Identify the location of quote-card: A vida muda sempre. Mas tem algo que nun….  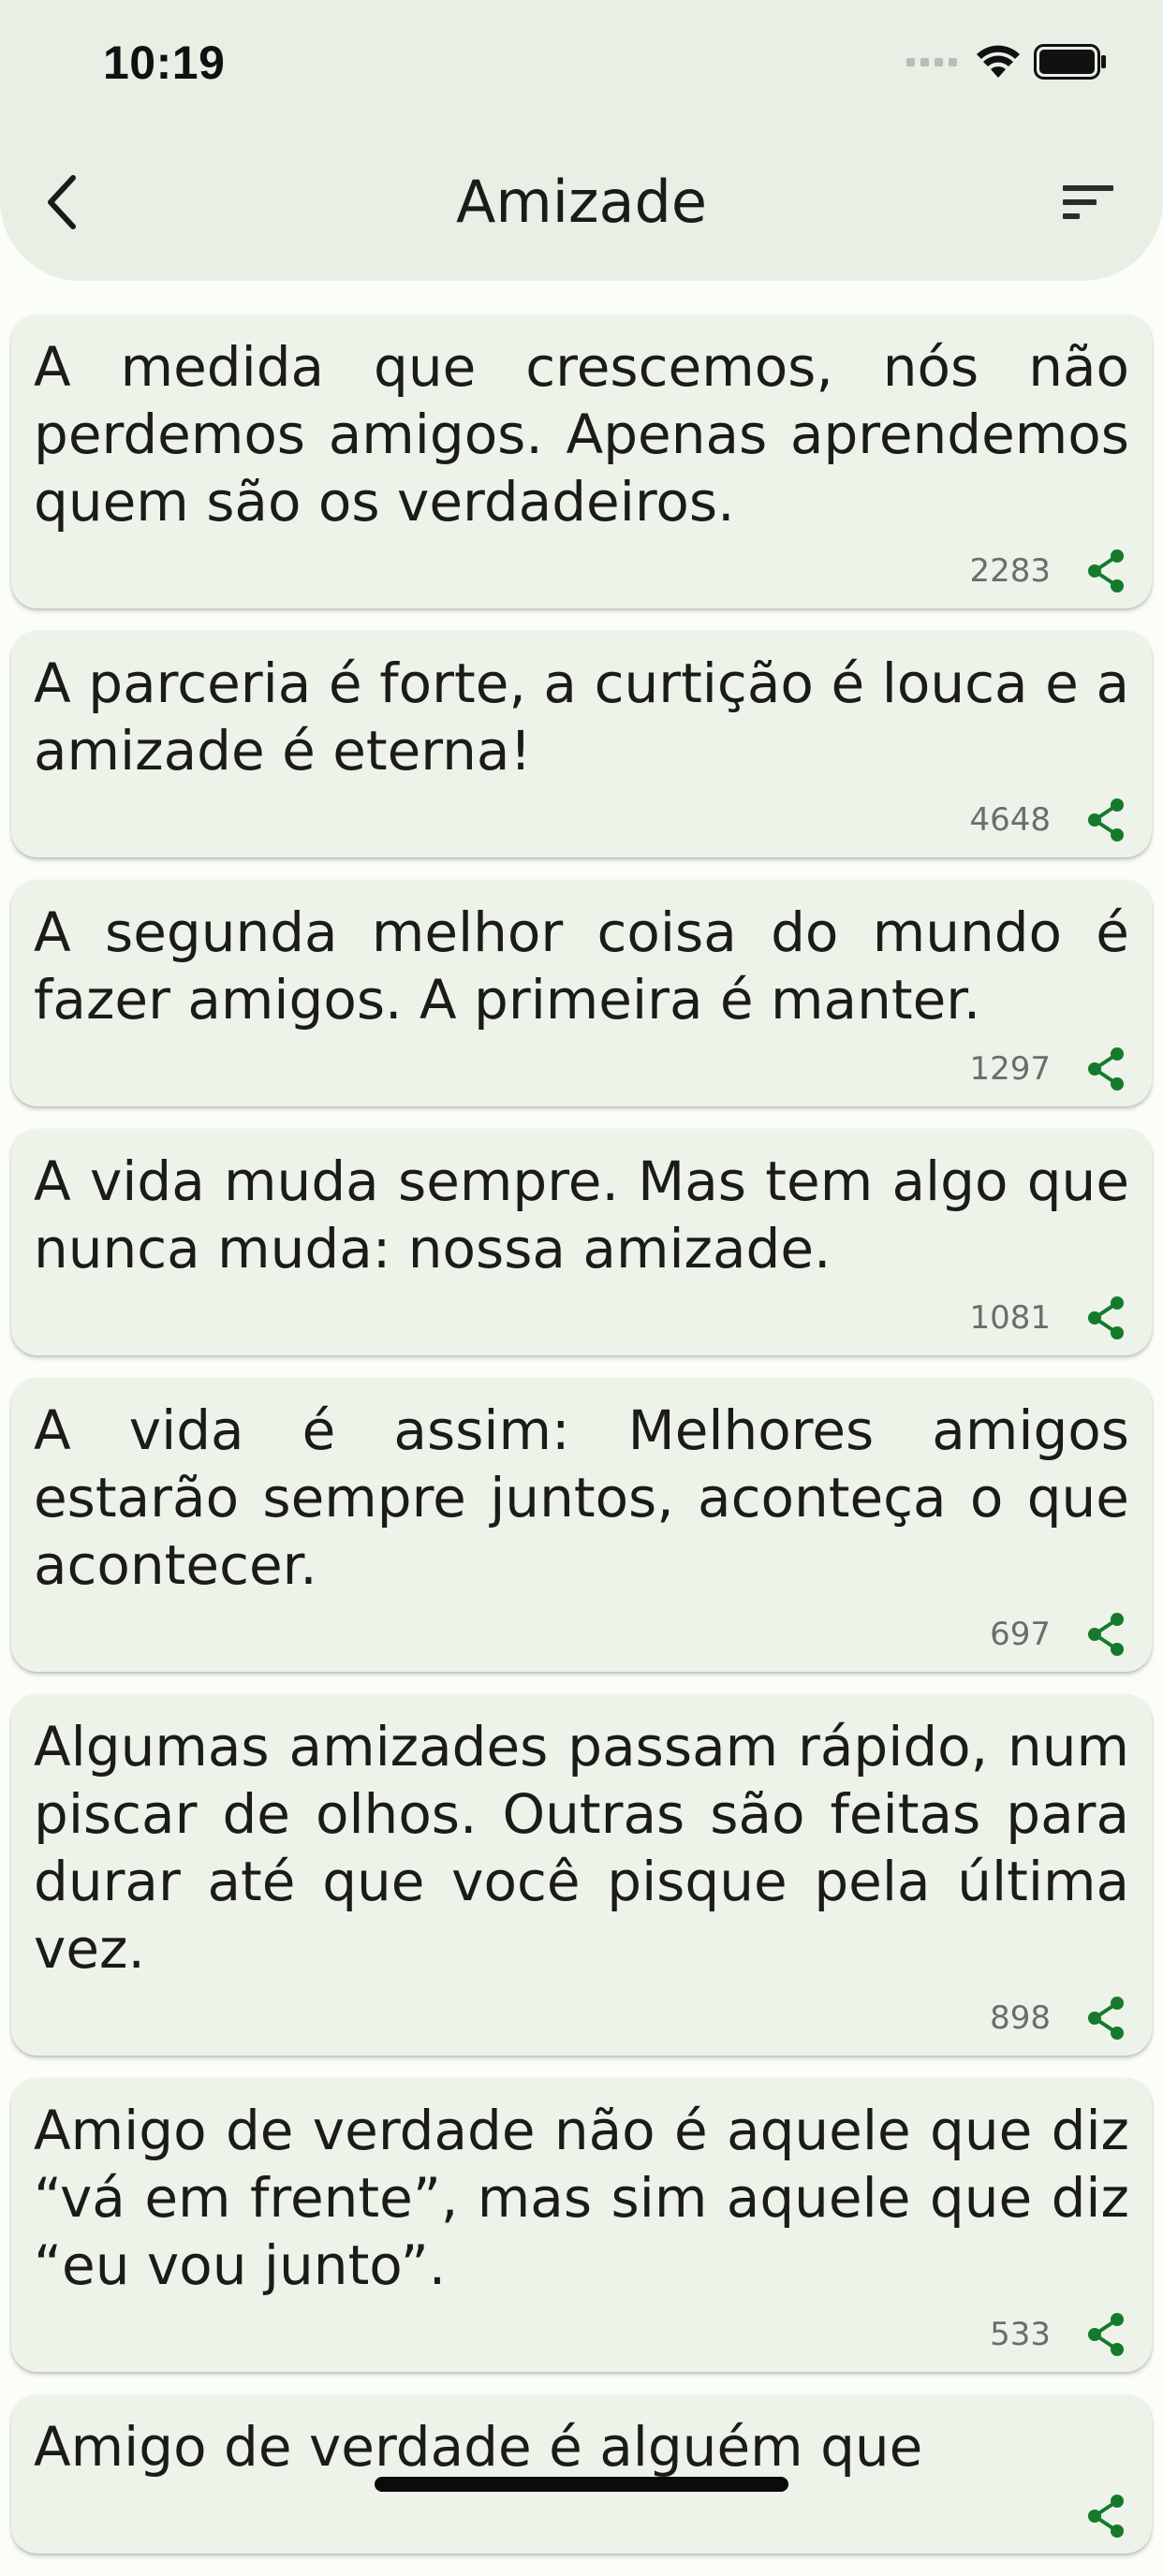
(581, 1242).